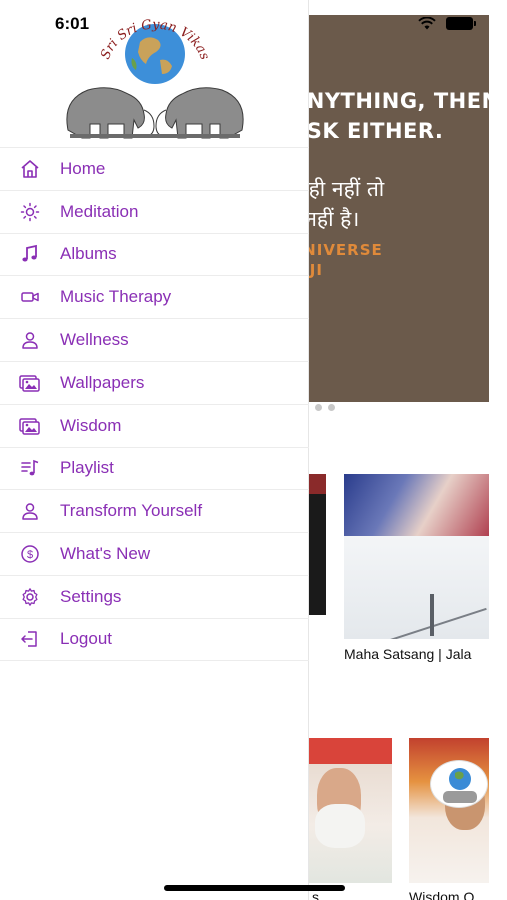  Describe the element at coordinates (154, 553) in the screenshot. I see `menu-item-whats-new: $ What's New` at that location.